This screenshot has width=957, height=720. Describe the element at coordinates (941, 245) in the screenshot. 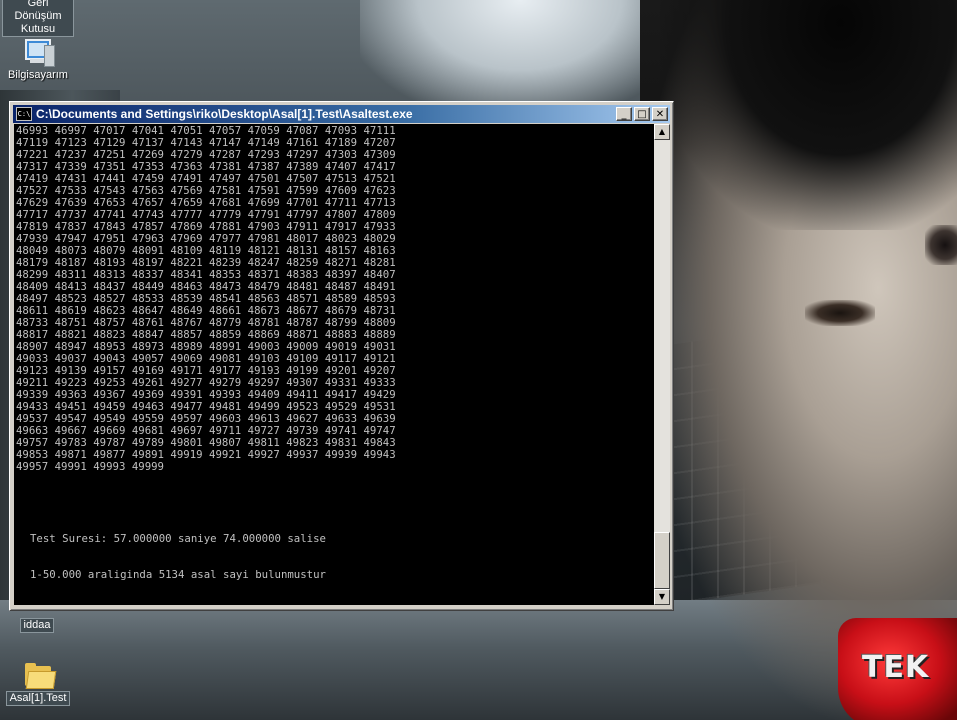

I see `wallpaper-character-eye-right` at that location.